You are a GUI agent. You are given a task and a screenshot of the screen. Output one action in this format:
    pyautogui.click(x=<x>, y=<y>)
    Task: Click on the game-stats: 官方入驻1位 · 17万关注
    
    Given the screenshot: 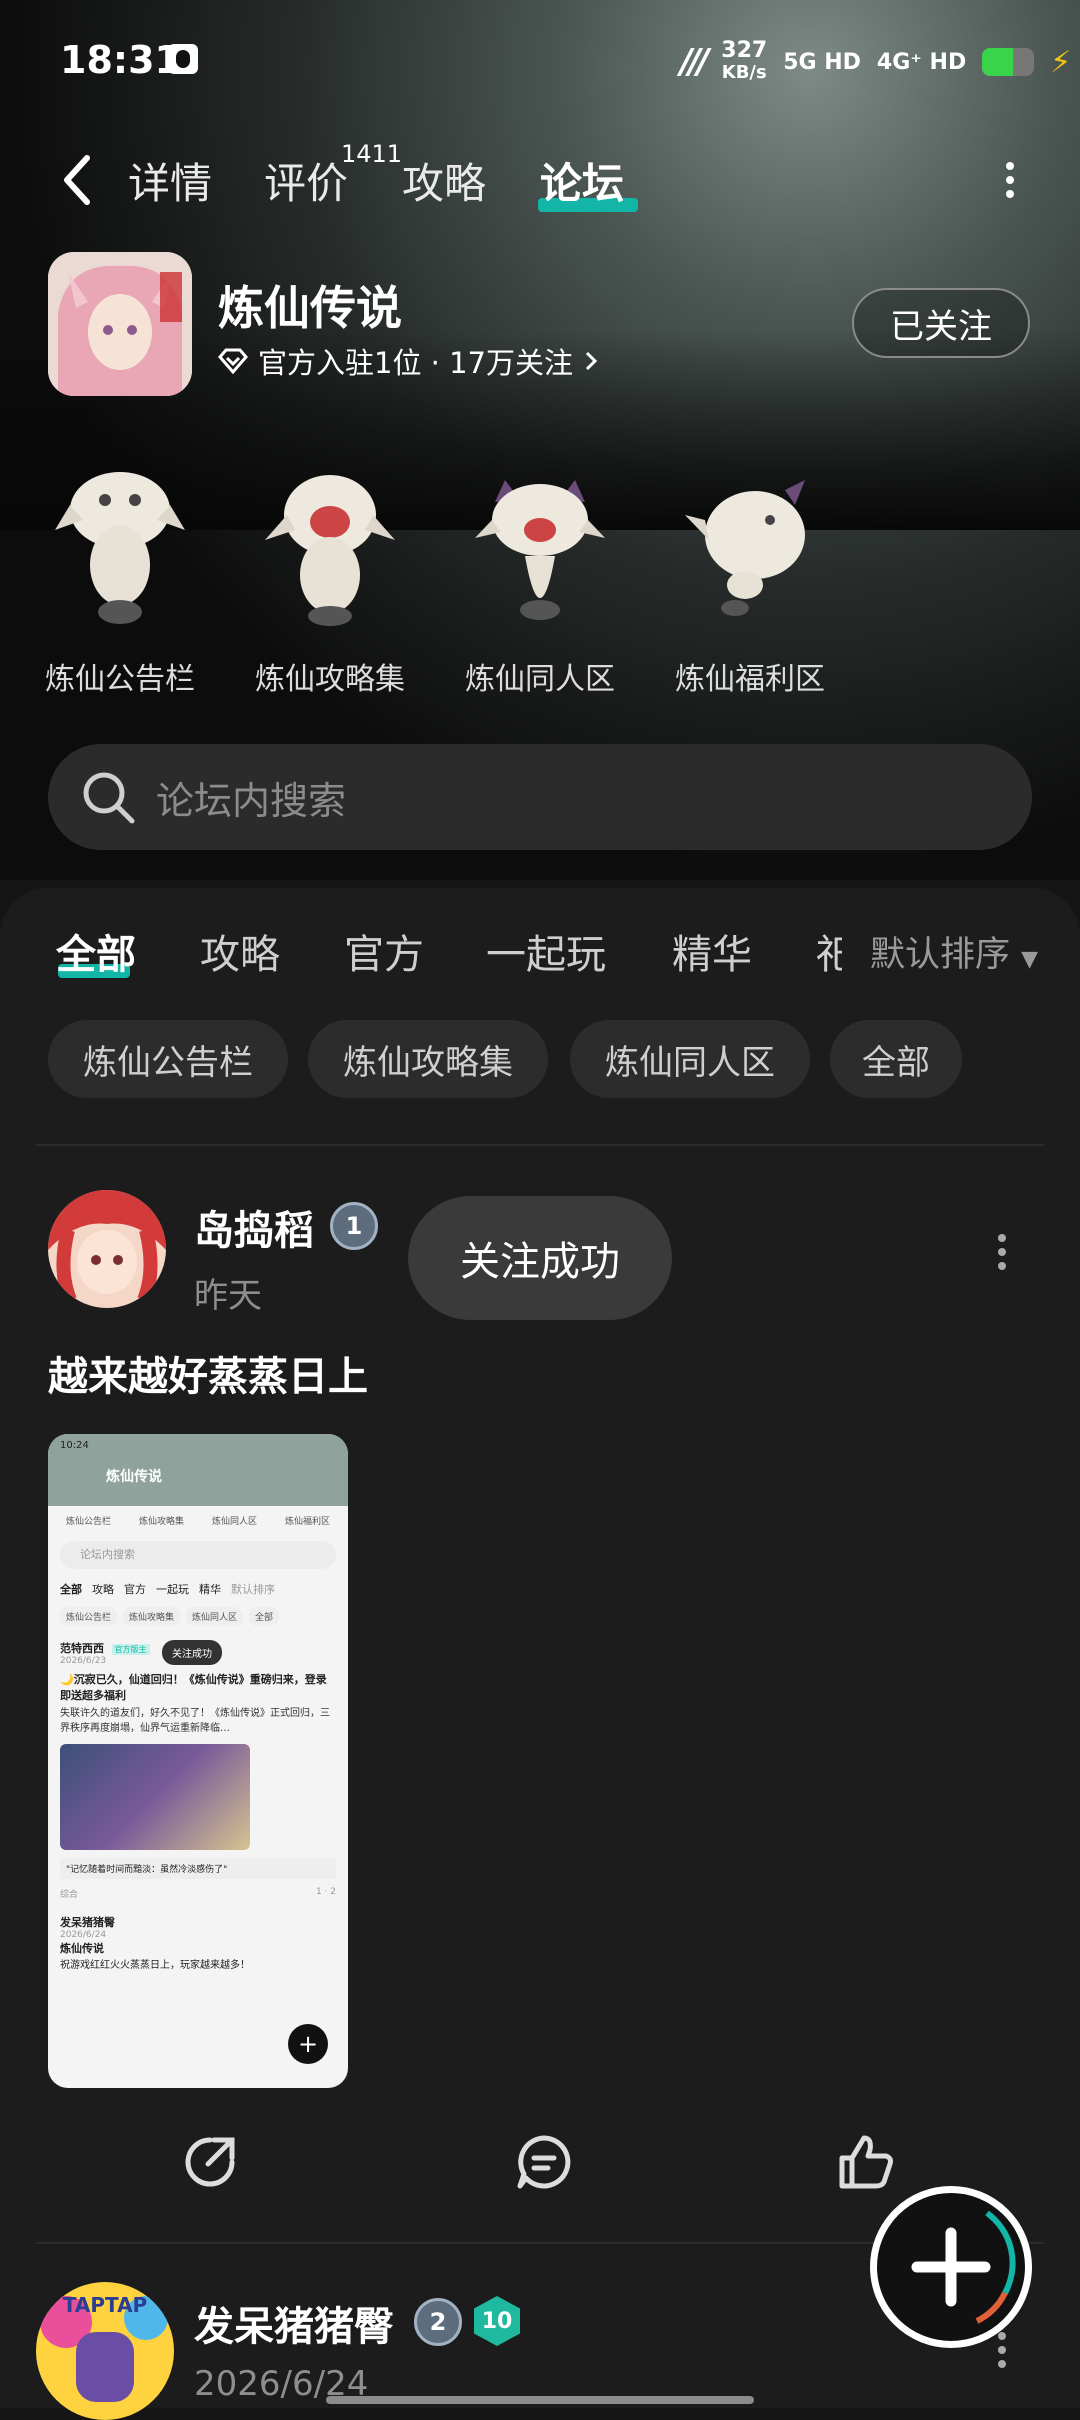 What is the action you would take?
    pyautogui.click(x=408, y=361)
    